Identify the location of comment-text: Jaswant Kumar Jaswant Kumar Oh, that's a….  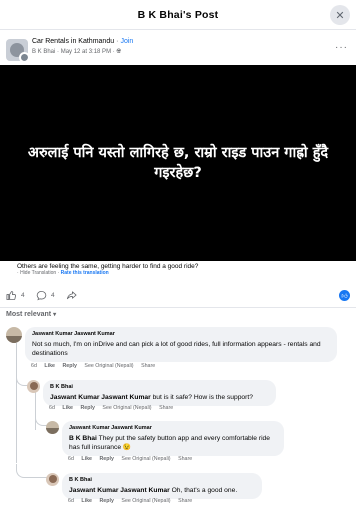
(153, 490).